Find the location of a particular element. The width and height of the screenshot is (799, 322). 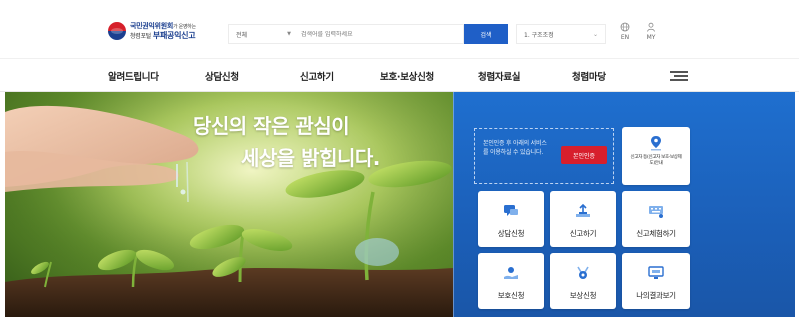

search-input is located at coordinates (377, 34).